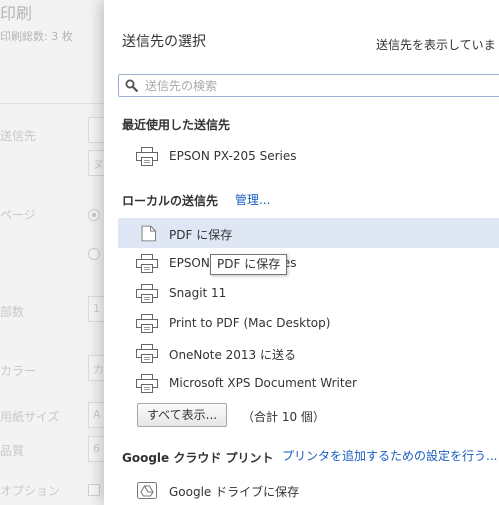 This screenshot has width=499, height=505. I want to click on destination-name: OneNote 2013 に送る, so click(233, 355).